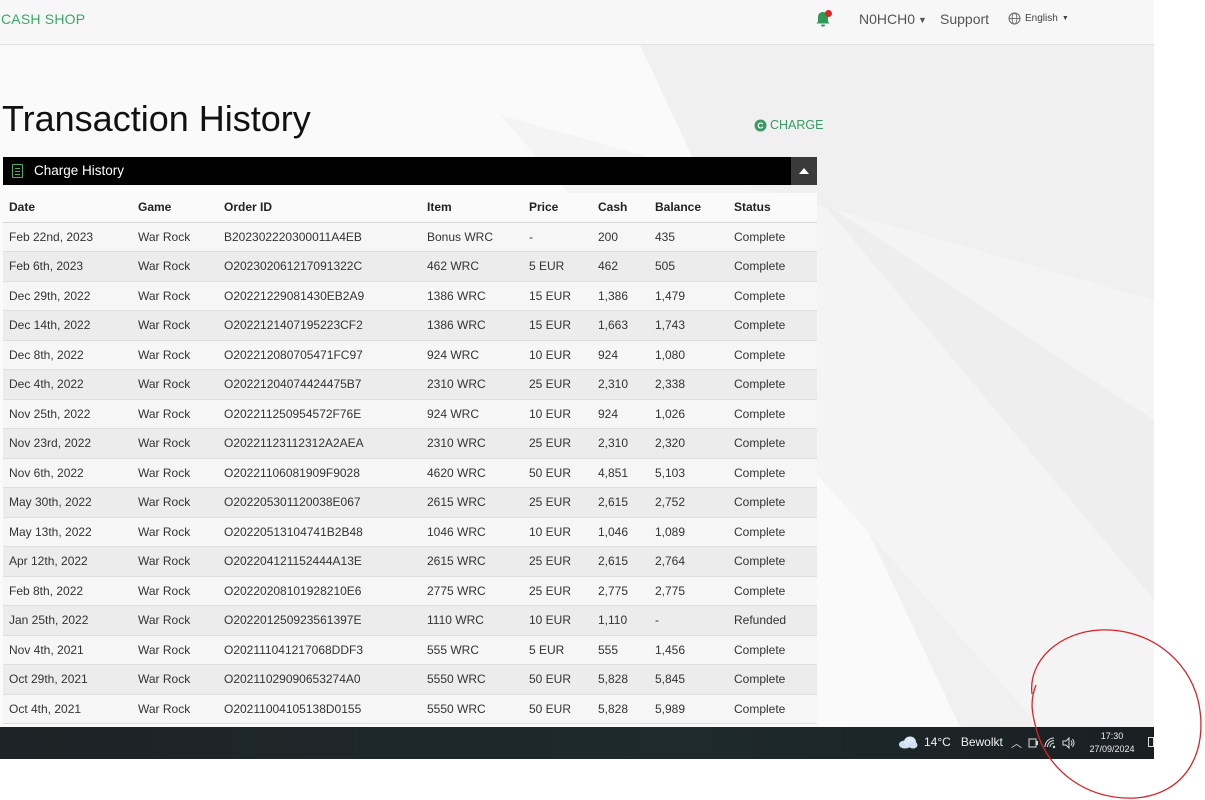  I want to click on globe-icon, so click(1014, 18).